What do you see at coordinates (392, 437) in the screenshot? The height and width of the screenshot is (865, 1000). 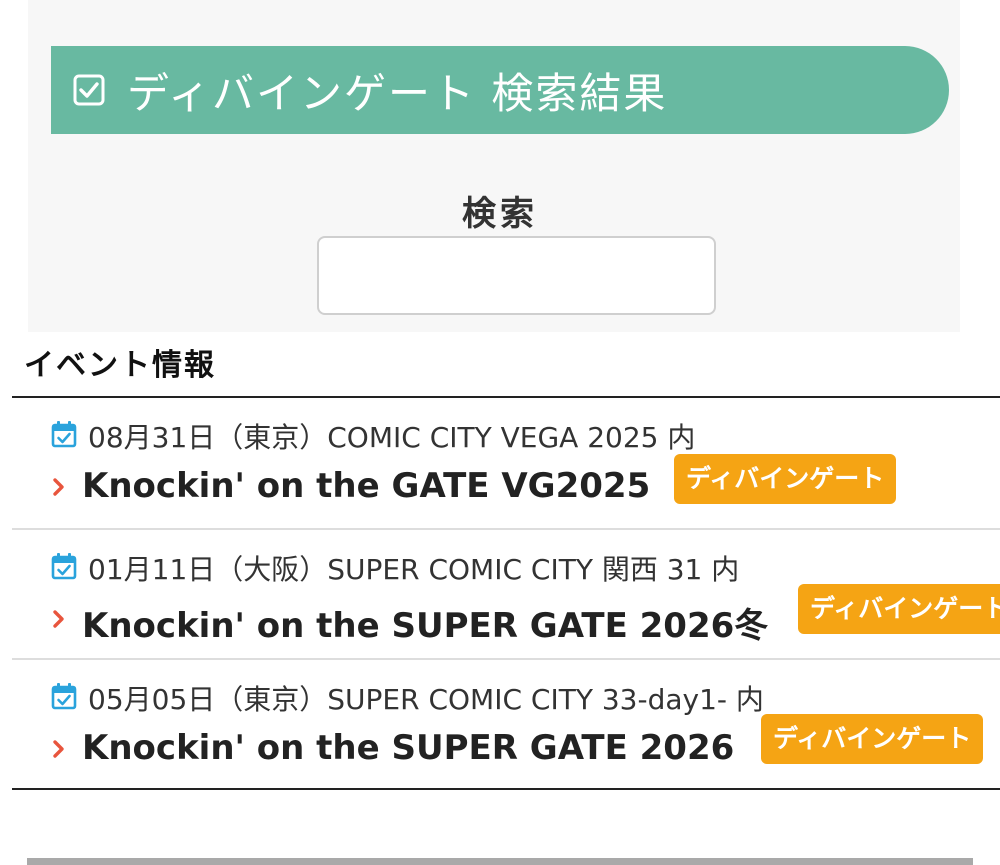 I see `event-date: 08月31日（東京）COMIC CITY VEGA 2025 内` at bounding box center [392, 437].